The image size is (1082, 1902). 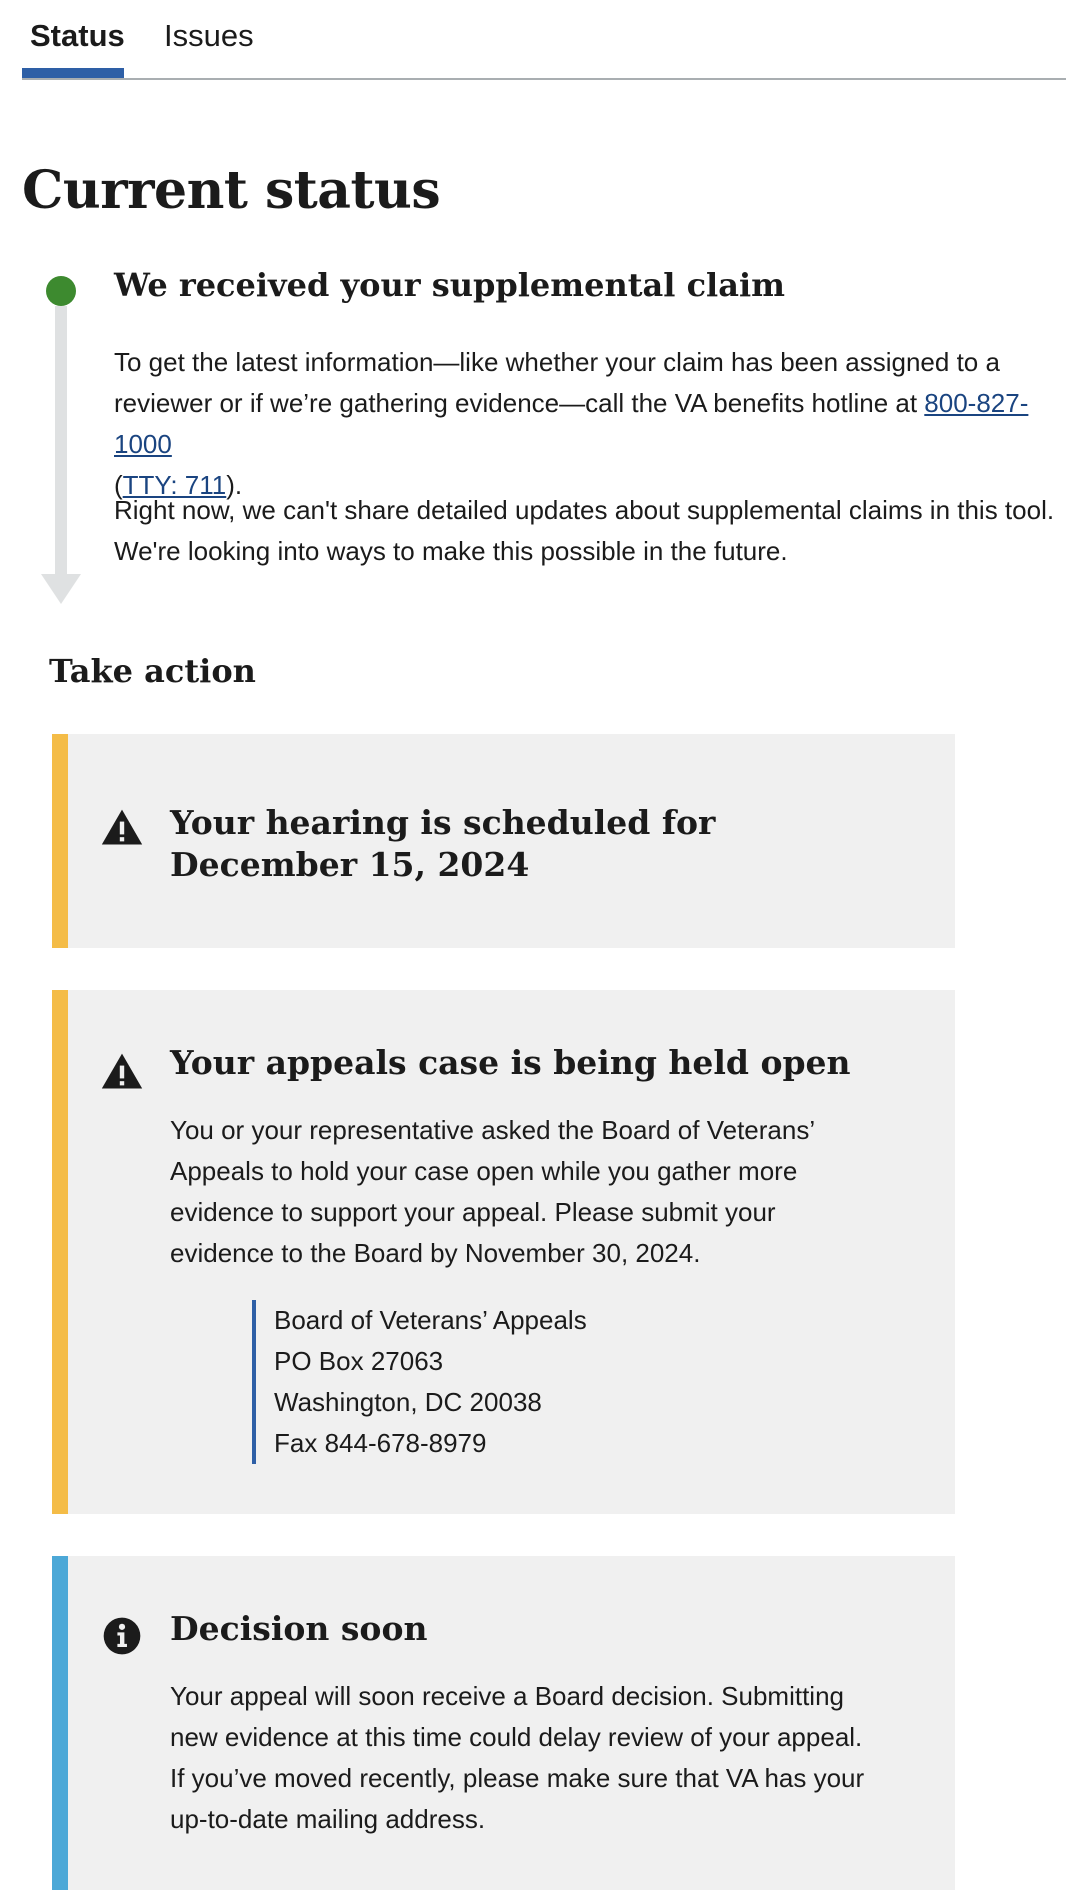 What do you see at coordinates (209, 36) in the screenshot?
I see `tab-issues: Issues` at bounding box center [209, 36].